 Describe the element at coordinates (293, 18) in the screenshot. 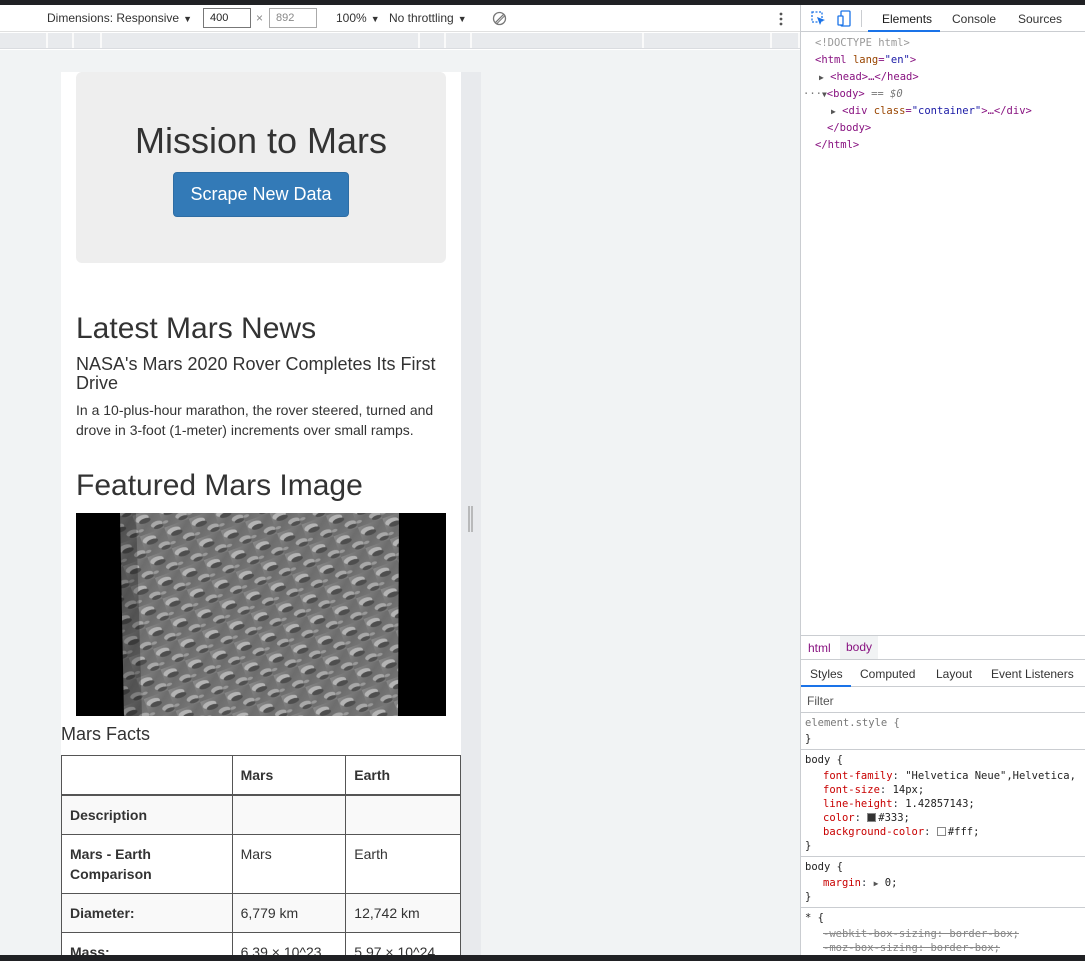

I see `height-input` at that location.